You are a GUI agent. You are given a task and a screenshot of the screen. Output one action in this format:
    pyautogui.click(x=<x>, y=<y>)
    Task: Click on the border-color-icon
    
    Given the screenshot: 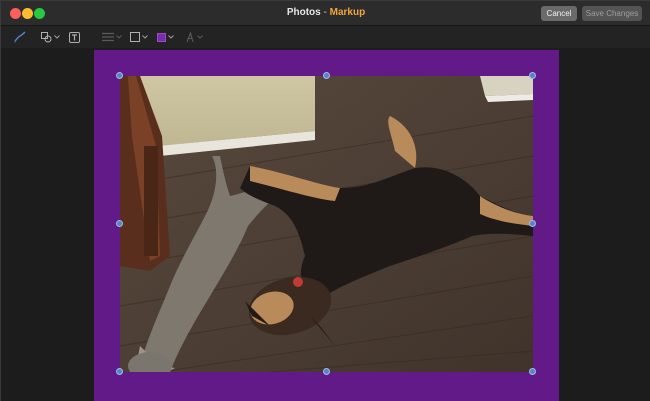 What is the action you would take?
    pyautogui.click(x=135, y=37)
    